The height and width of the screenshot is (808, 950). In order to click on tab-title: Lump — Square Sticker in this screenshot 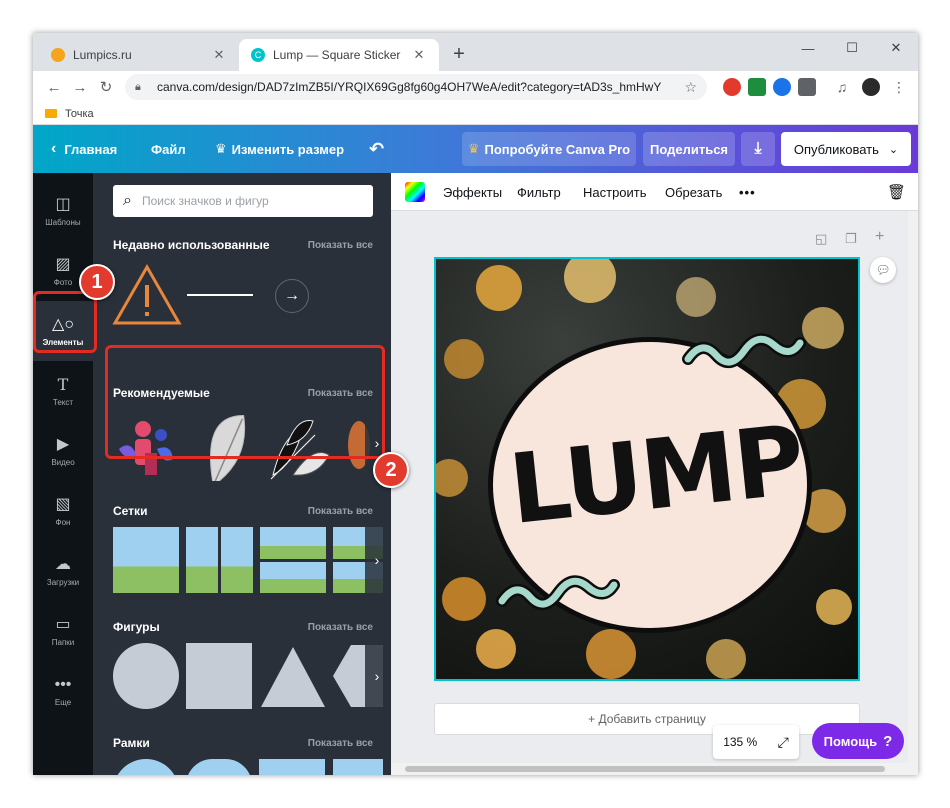, I will do `click(337, 55)`.